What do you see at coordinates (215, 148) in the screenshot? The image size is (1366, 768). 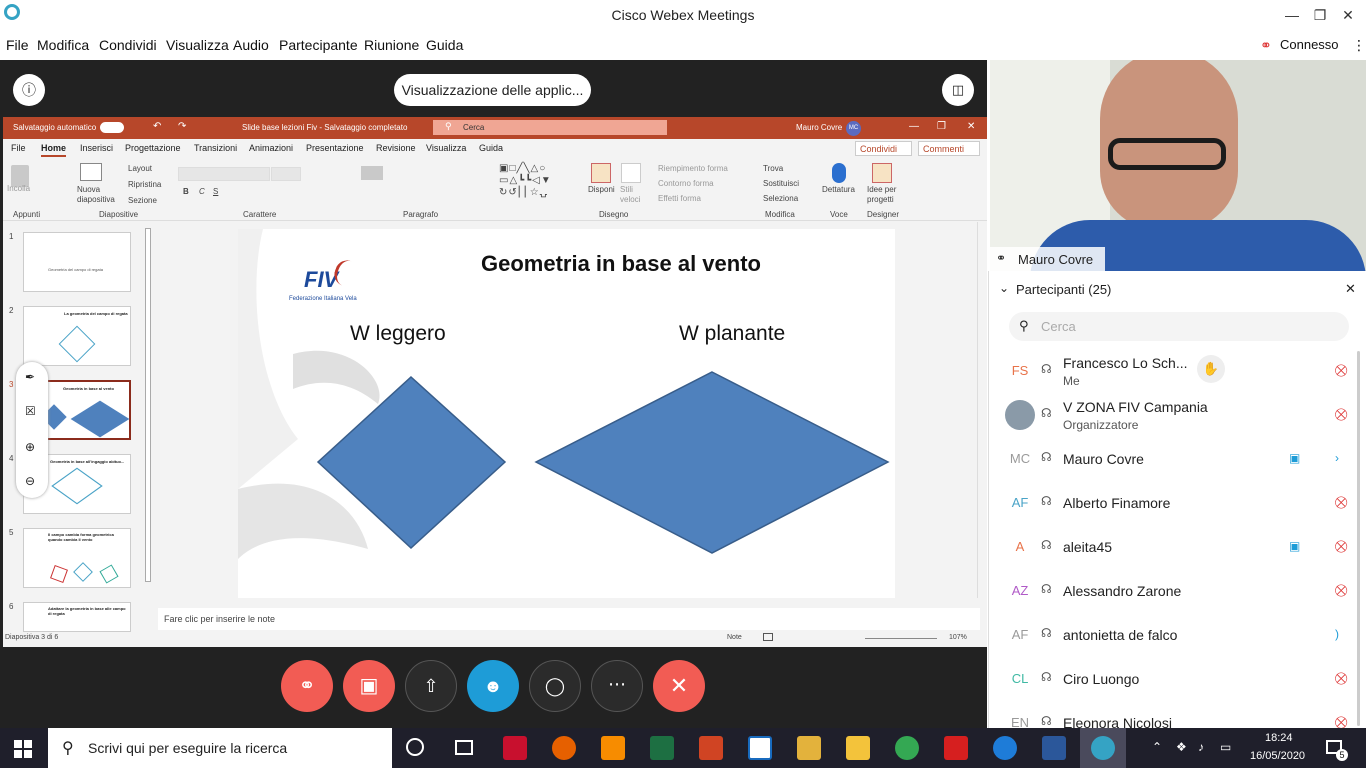 I see `tab-transizioni: Transizioni` at bounding box center [215, 148].